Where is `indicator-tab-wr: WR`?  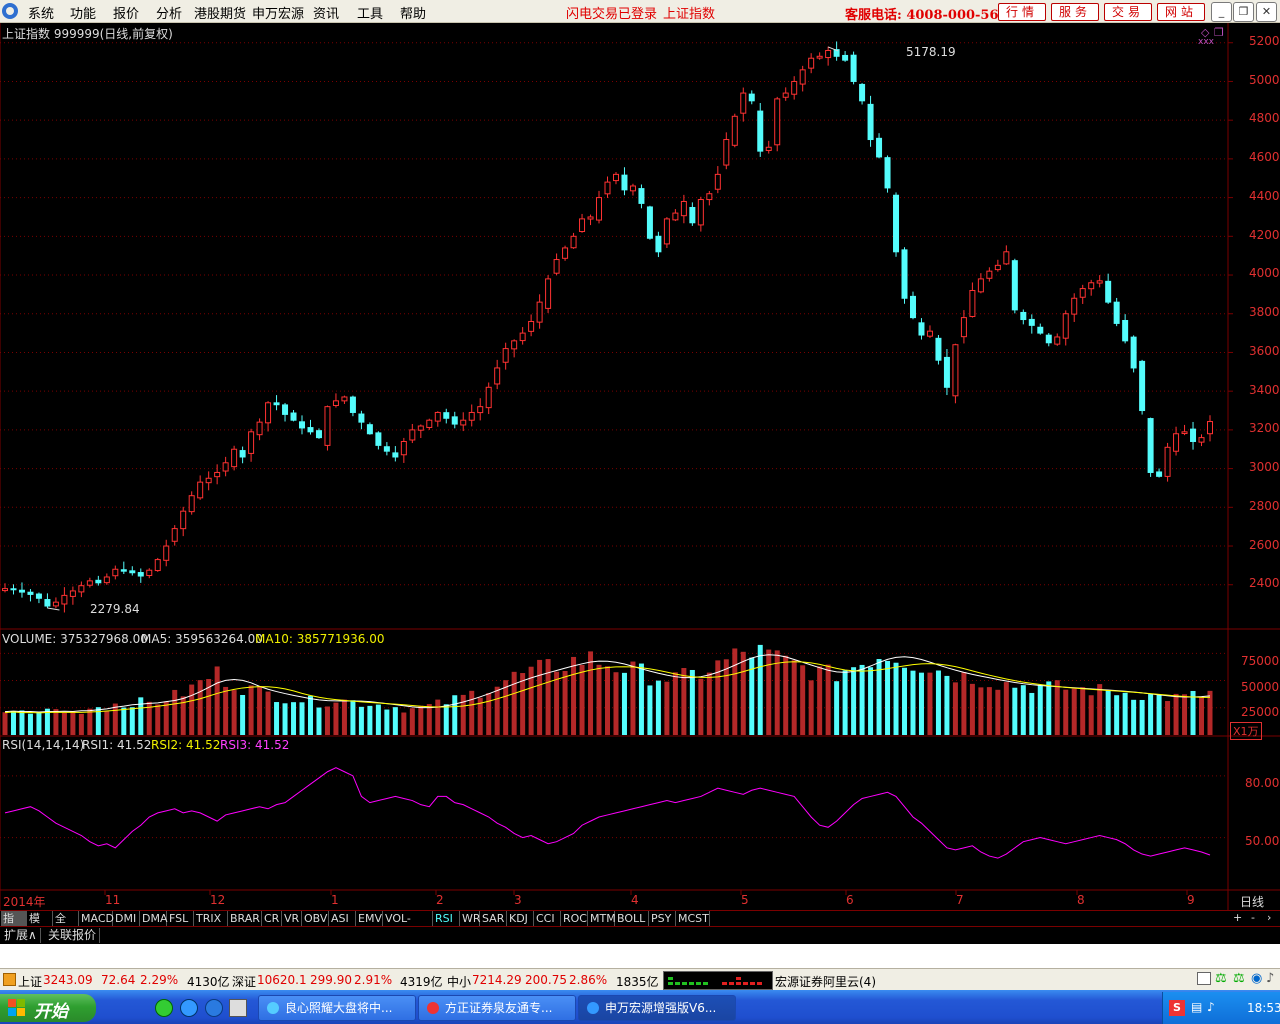
indicator-tab-wr: WR is located at coordinates (470, 918).